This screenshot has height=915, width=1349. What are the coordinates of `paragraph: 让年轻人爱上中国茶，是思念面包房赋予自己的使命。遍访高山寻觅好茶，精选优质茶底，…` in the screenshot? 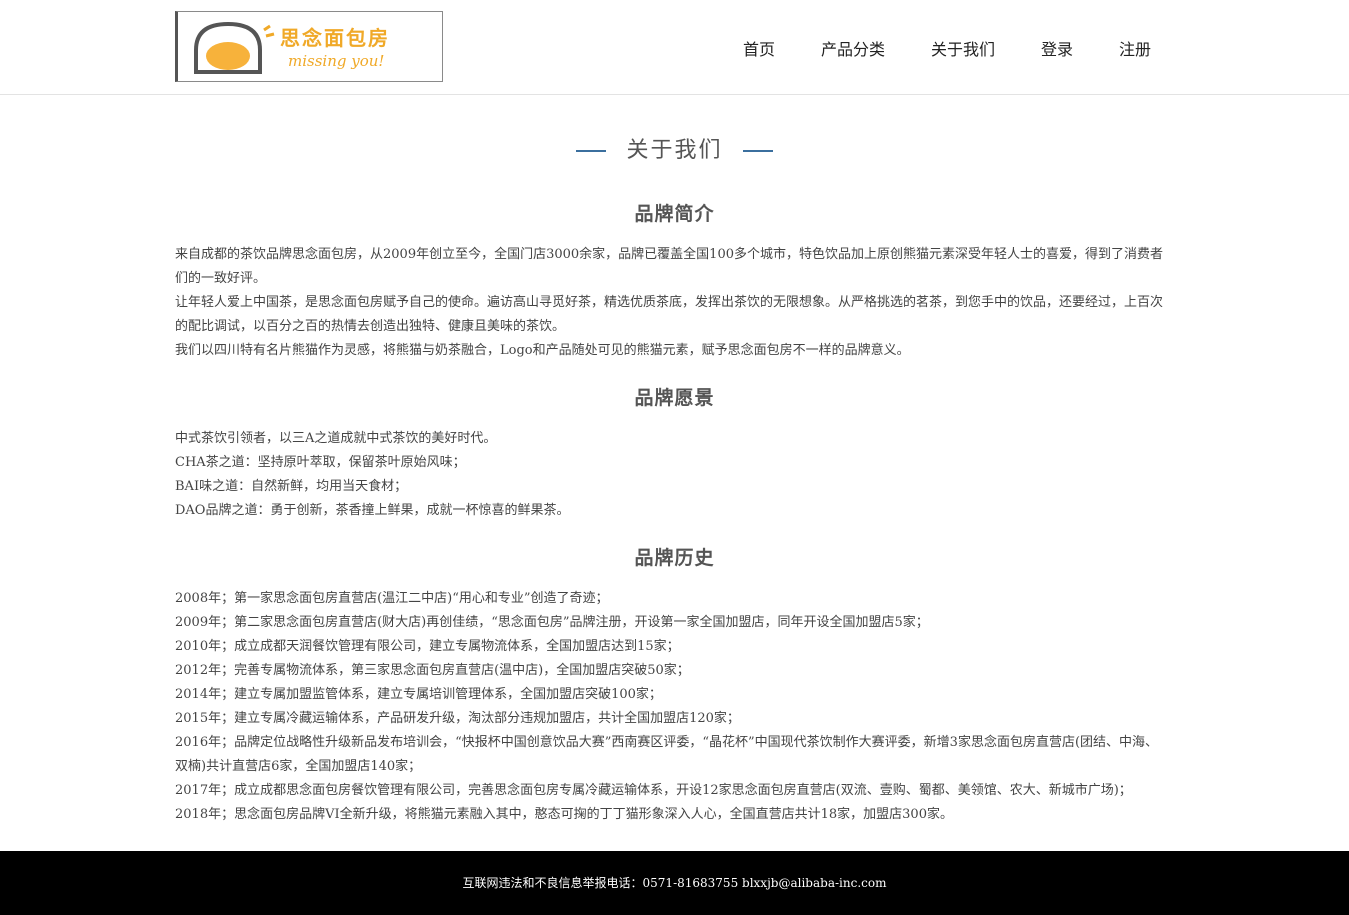 It's located at (669, 314).